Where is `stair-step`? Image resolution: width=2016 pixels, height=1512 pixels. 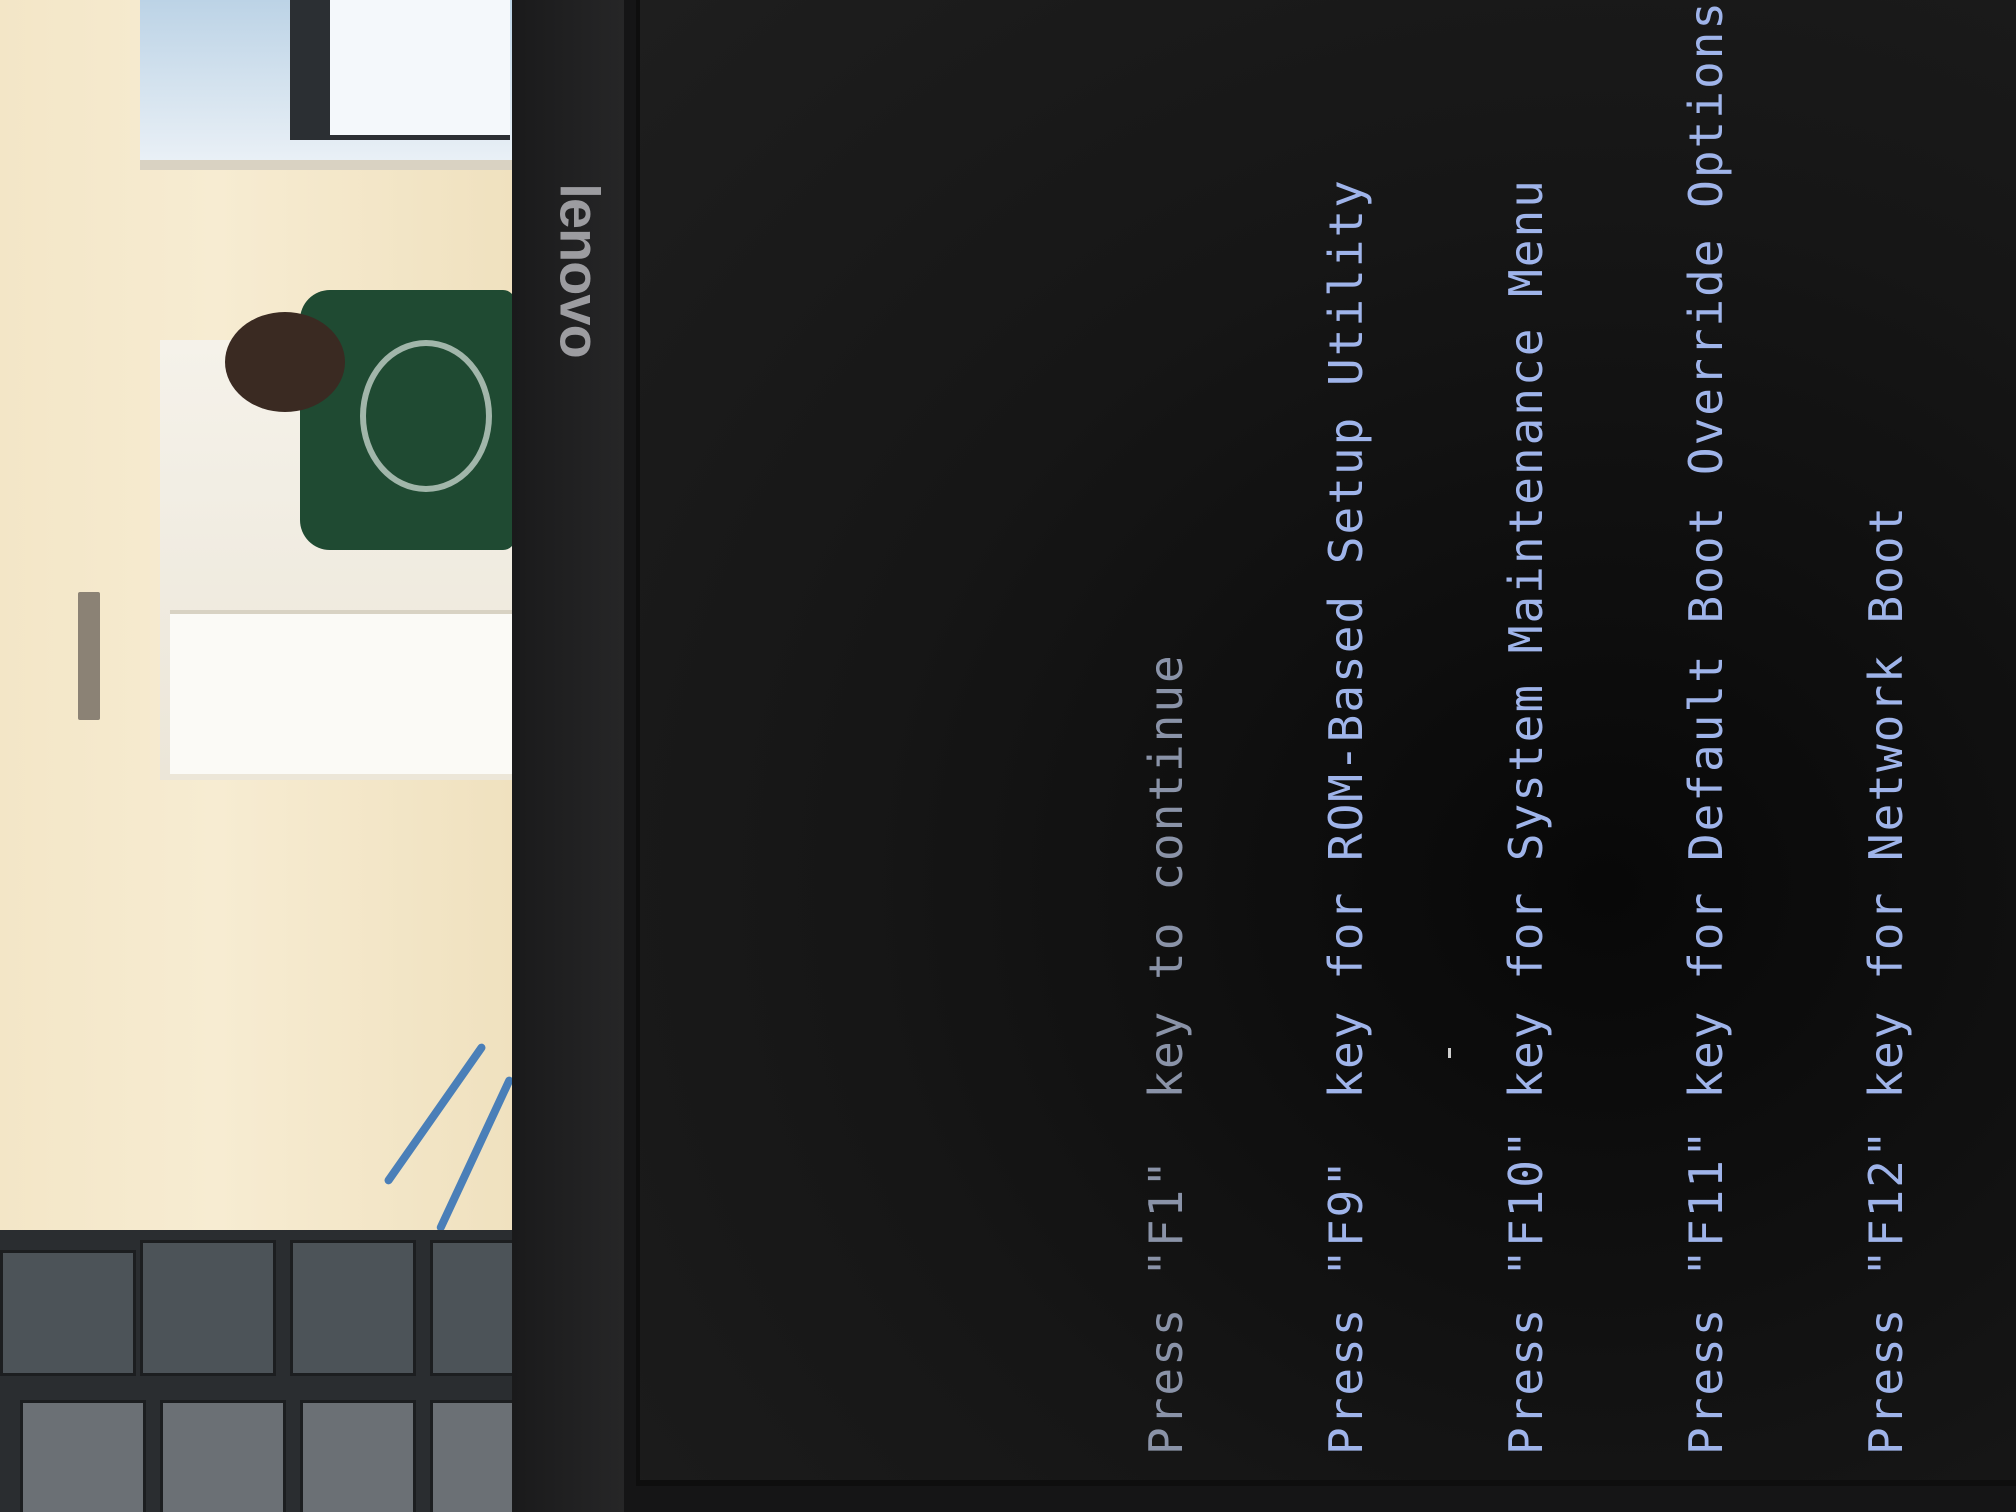 stair-step is located at coordinates (350, 692).